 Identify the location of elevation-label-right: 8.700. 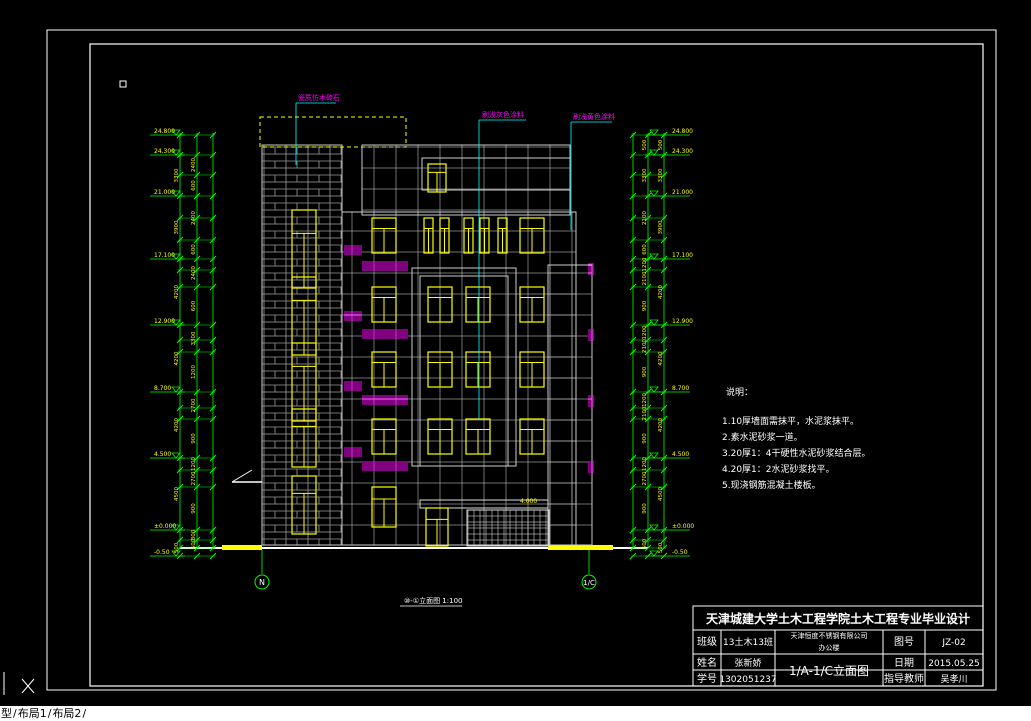
(680, 388).